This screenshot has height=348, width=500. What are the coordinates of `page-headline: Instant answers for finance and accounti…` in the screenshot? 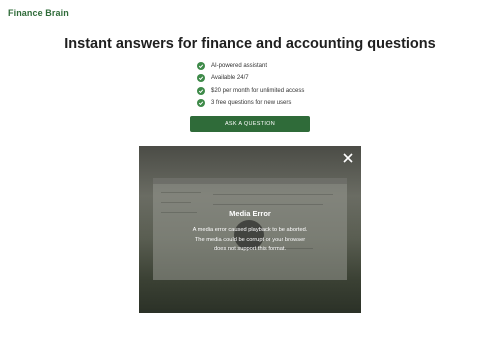 It's located at (250, 44).